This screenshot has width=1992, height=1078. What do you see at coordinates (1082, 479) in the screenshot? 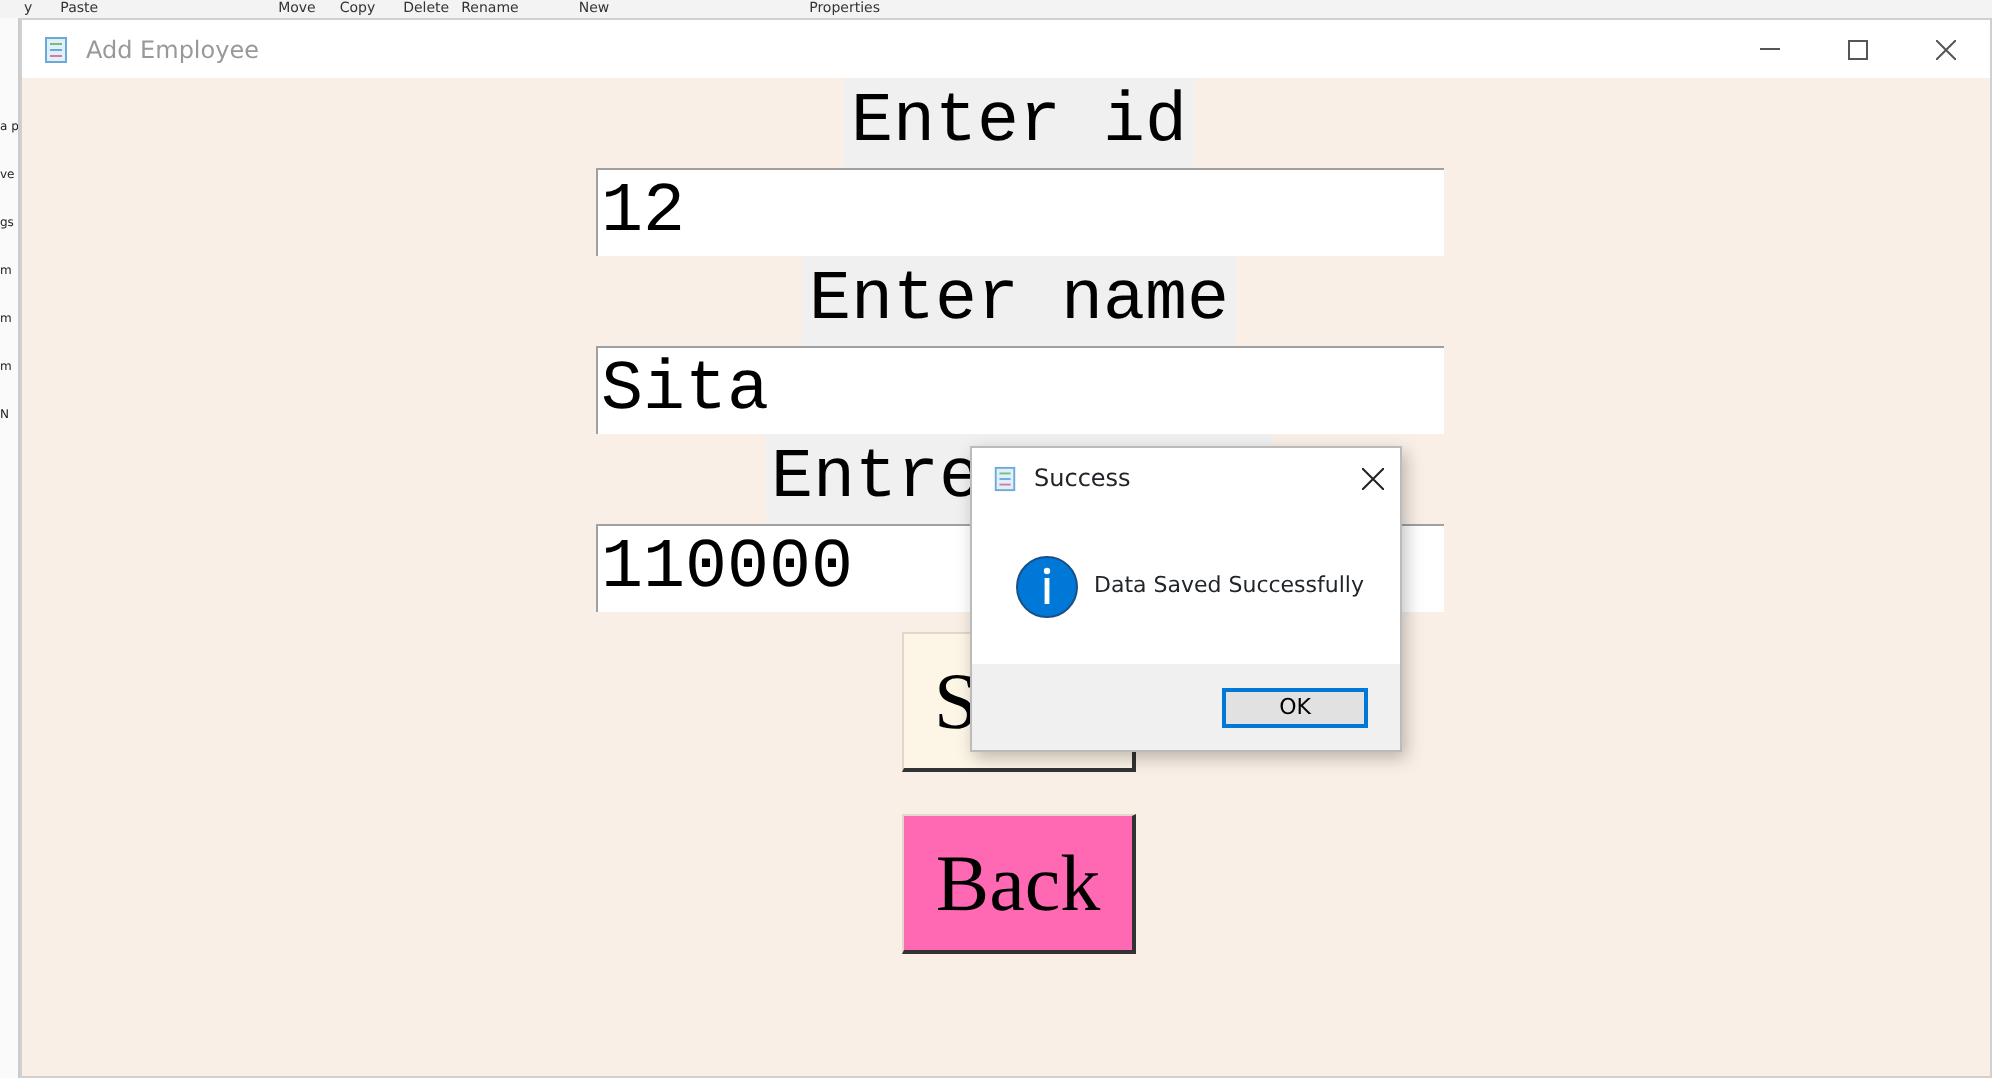
I see `dialog-title: Success` at bounding box center [1082, 479].